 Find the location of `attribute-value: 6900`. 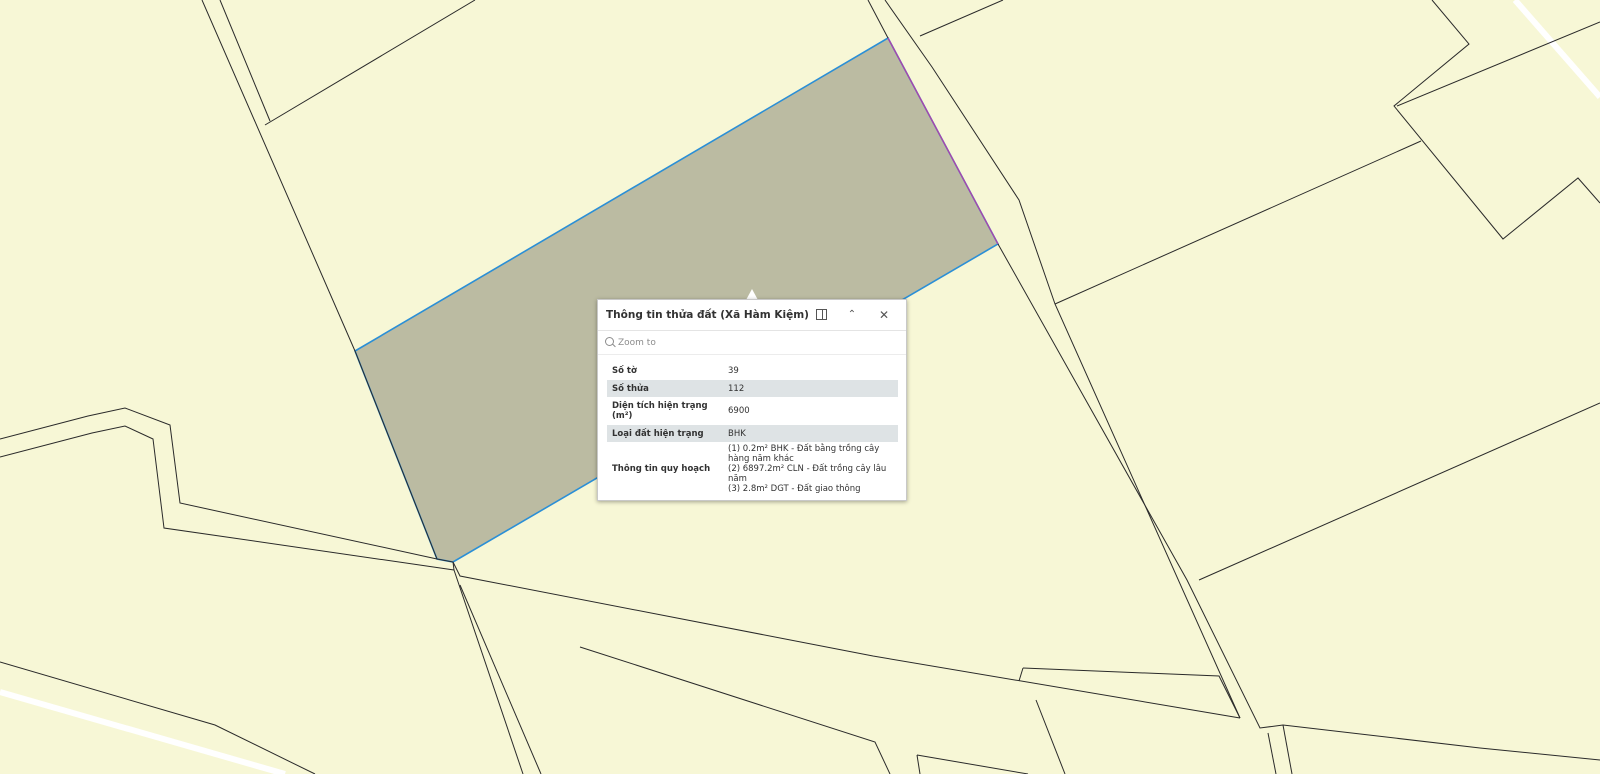

attribute-value: 6900 is located at coordinates (739, 411).